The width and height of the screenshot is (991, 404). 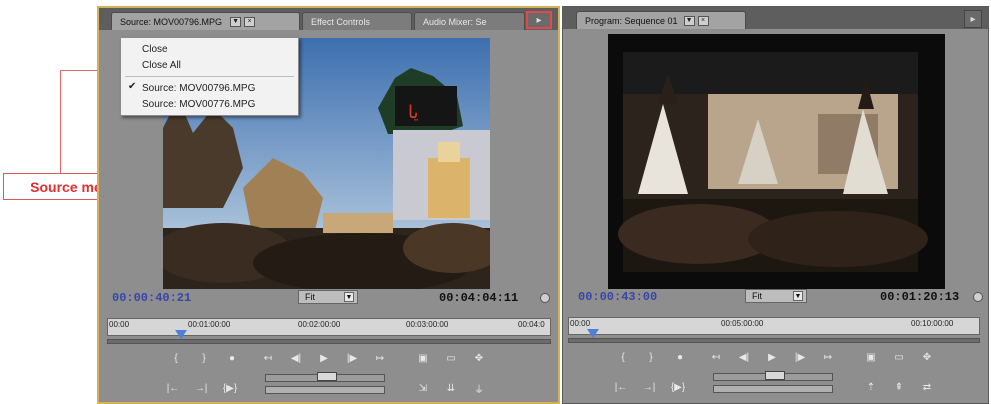 What do you see at coordinates (774, 340) in the screenshot?
I see `program-zoom-scrollbar` at bounding box center [774, 340].